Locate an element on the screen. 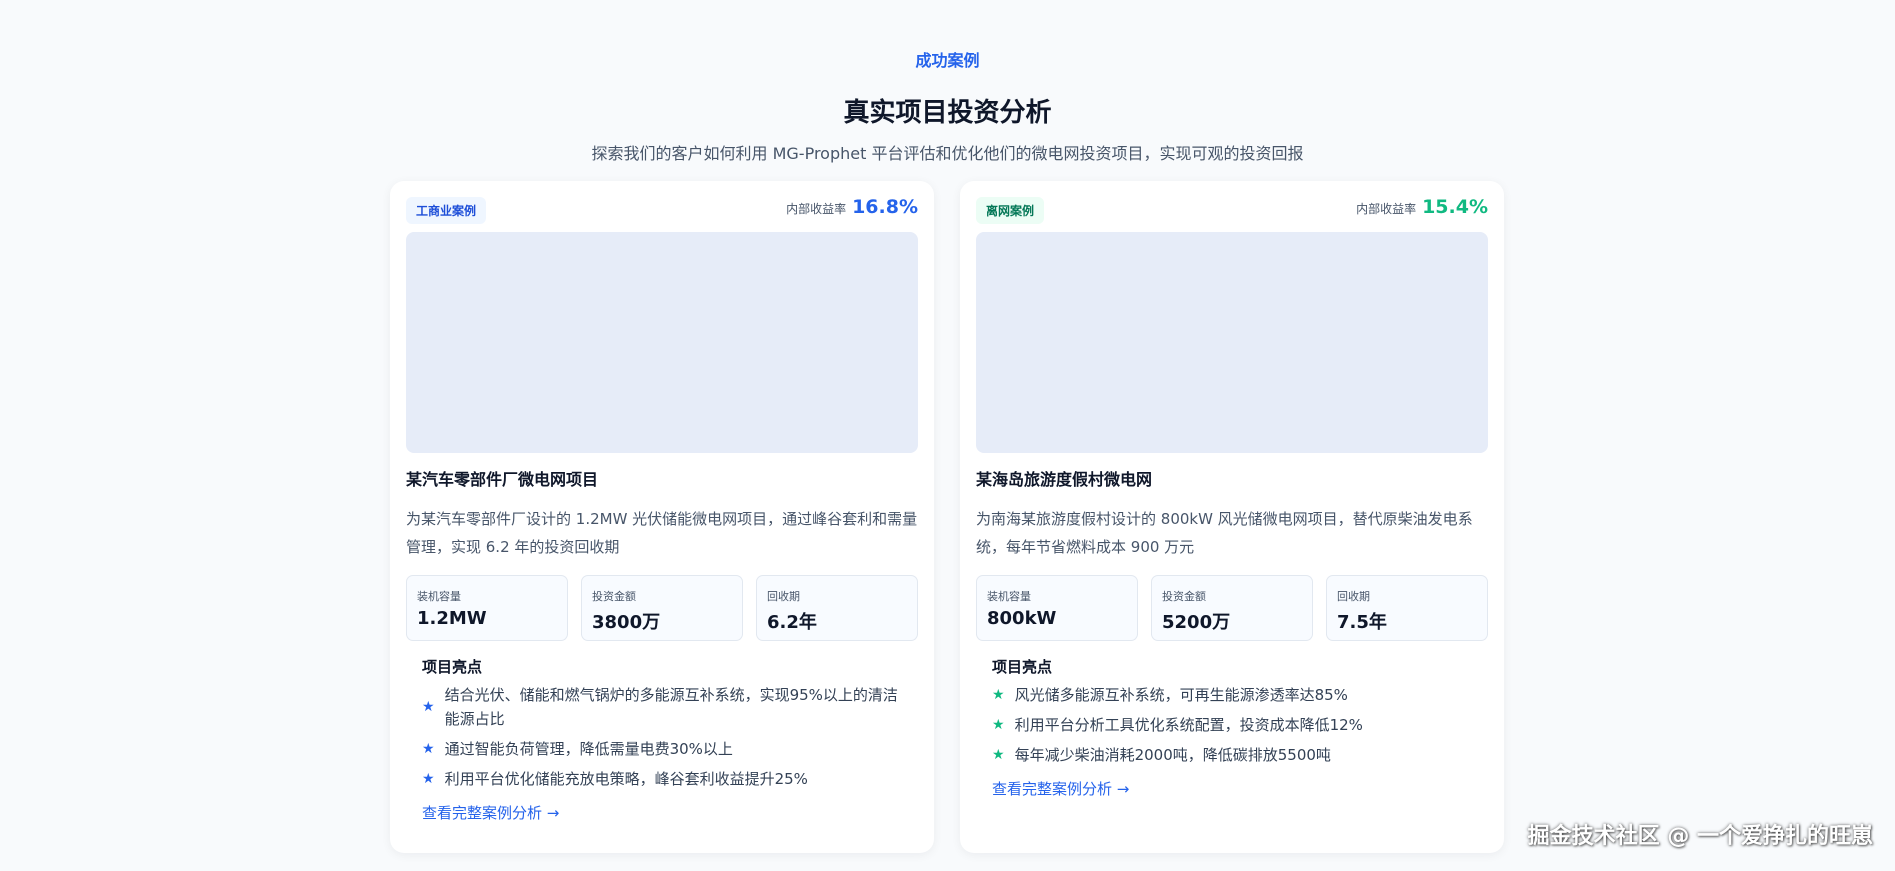  stat-payback: 回收期 7.5年 is located at coordinates (1407, 608).